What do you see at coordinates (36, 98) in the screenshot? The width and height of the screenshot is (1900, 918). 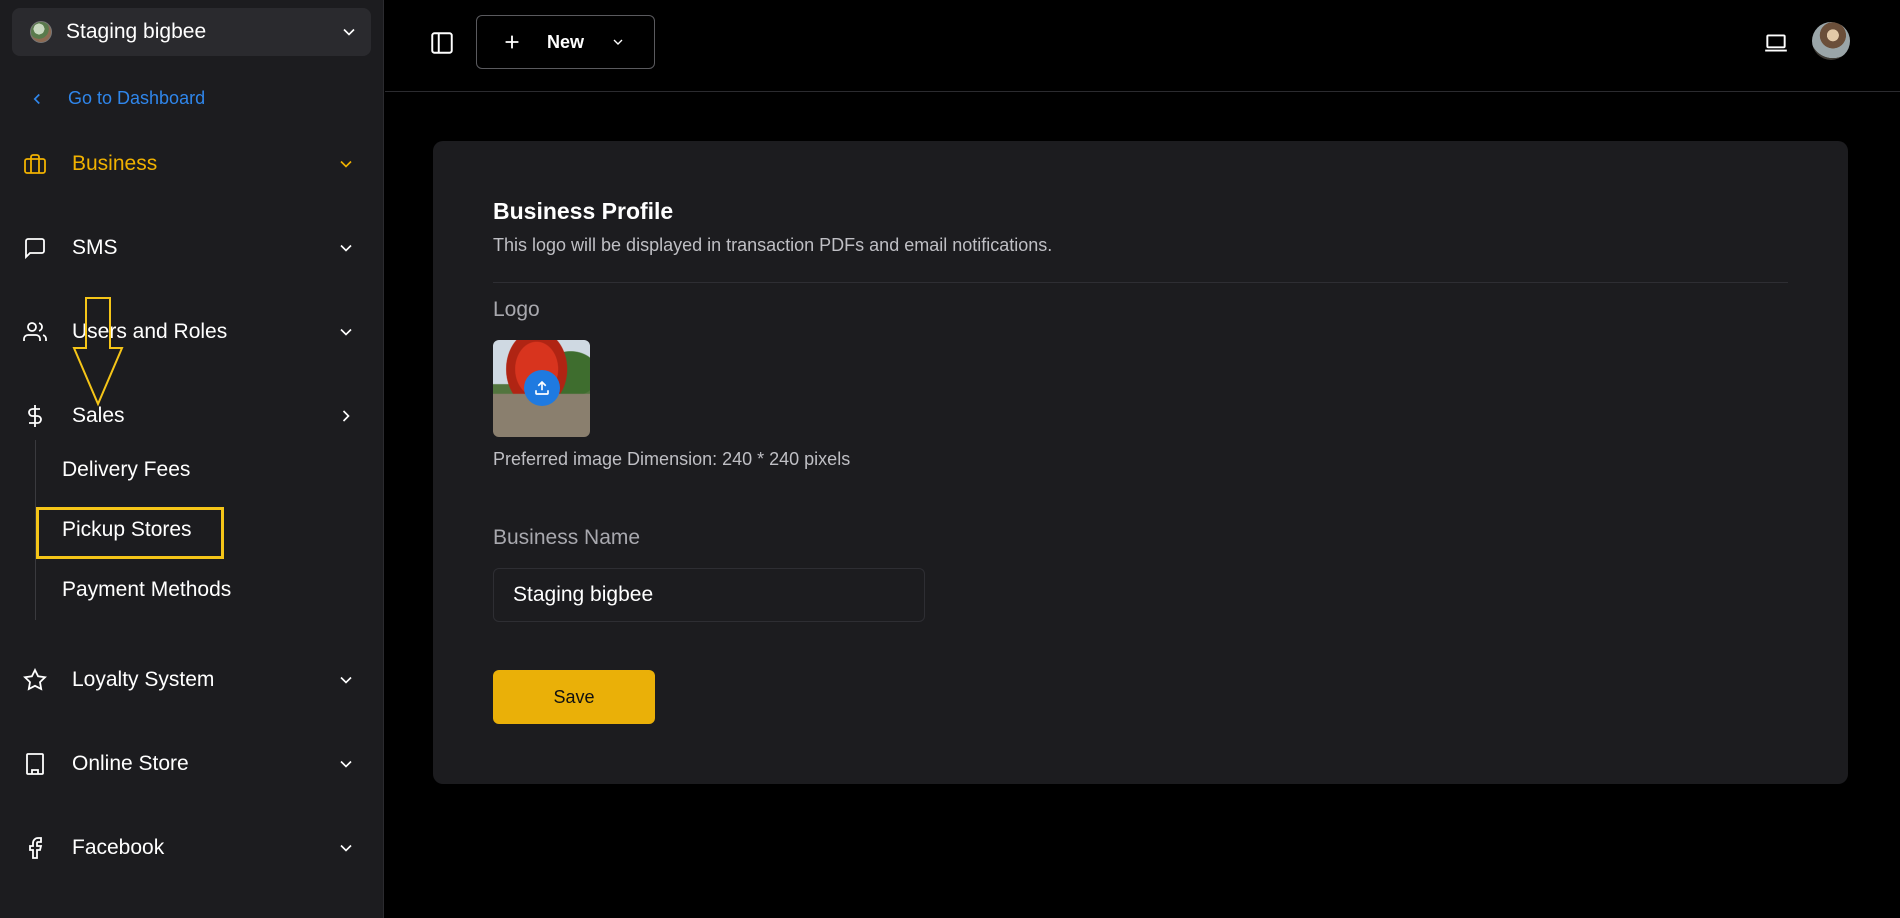 I see `chevron-left-icon` at bounding box center [36, 98].